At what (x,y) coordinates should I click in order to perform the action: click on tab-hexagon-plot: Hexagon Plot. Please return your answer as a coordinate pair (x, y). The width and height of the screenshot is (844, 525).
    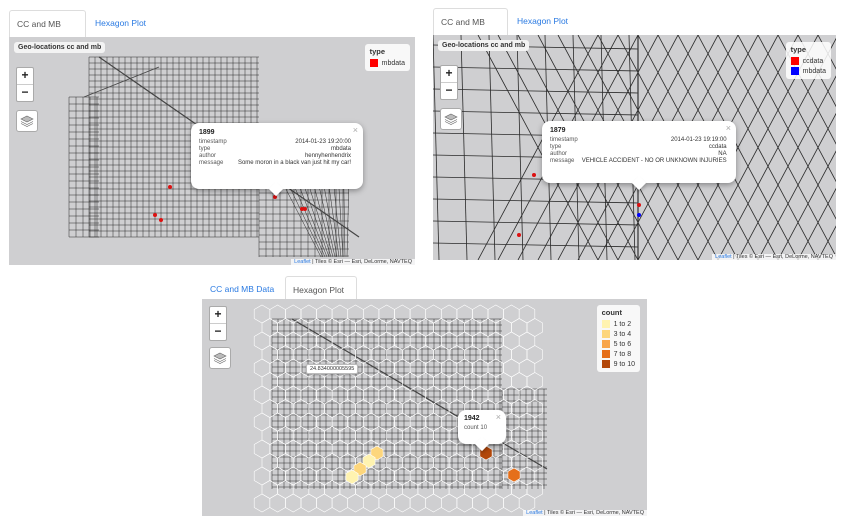
    Looking at the image, I should click on (121, 23).